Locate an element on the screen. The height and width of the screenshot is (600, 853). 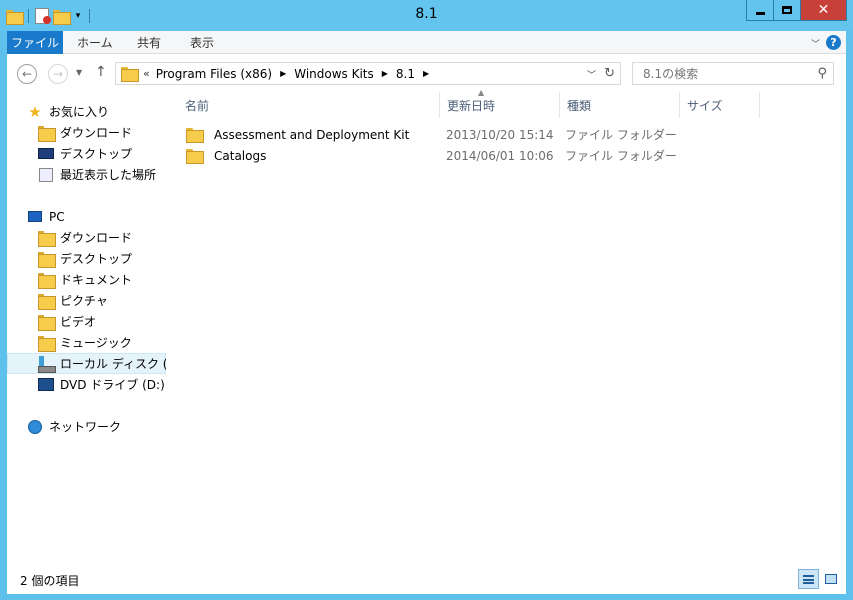
file-modified: 2014/06/01 10:06 is located at coordinates (500, 155).